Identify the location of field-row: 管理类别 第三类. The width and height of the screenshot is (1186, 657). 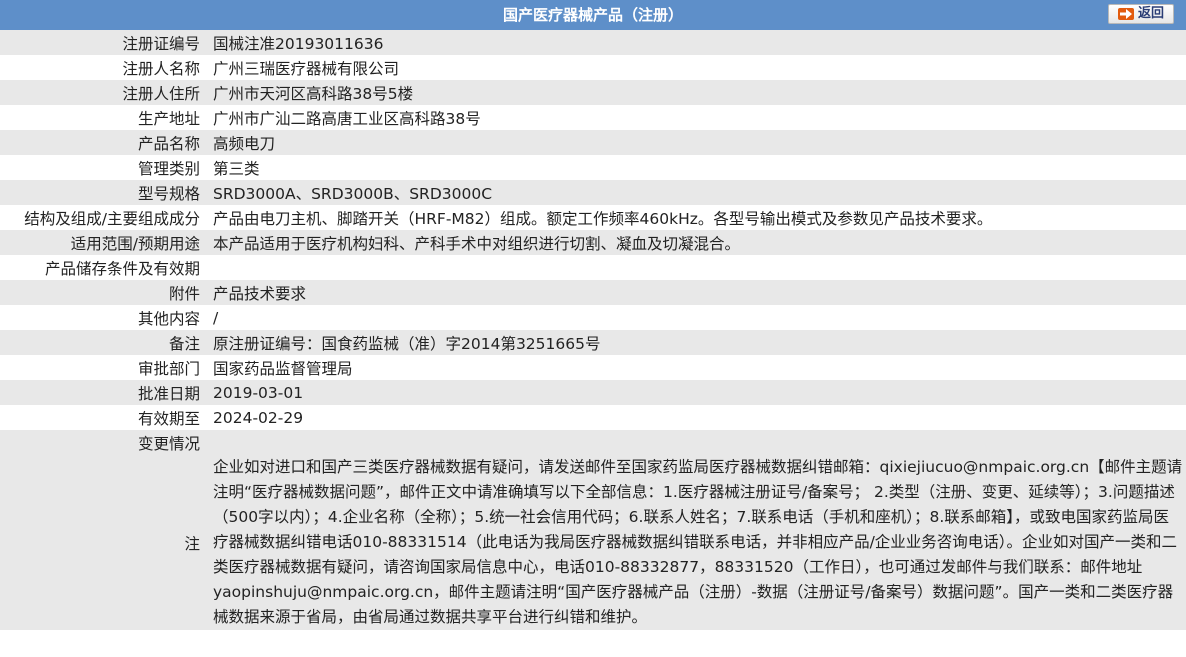
(593, 167).